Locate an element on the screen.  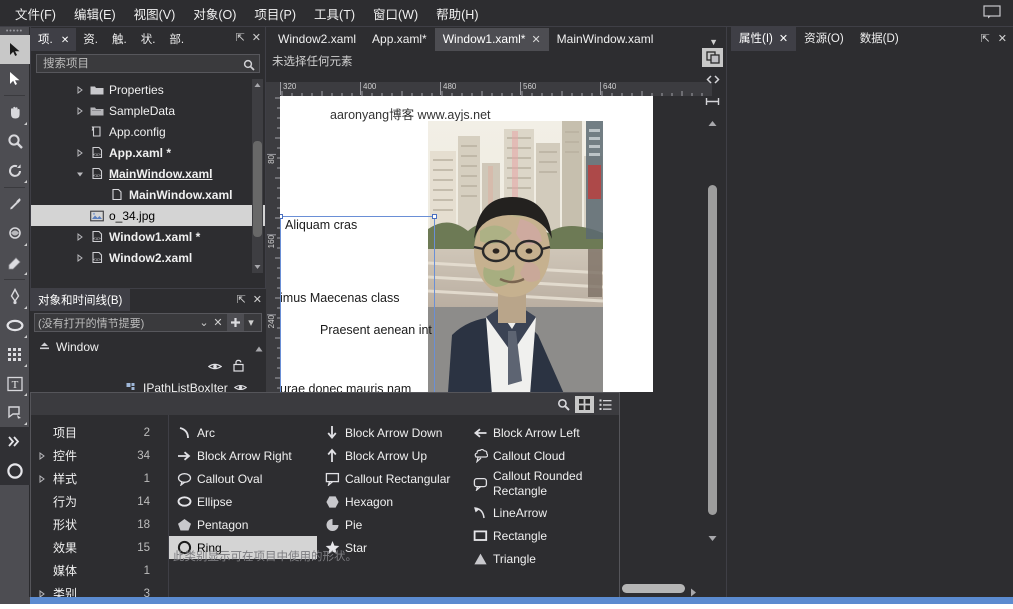
plus-icon is located at coordinates (235, 322).